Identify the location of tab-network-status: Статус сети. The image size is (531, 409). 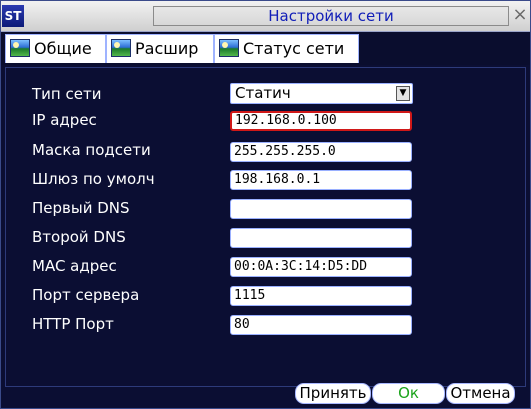
(286, 48).